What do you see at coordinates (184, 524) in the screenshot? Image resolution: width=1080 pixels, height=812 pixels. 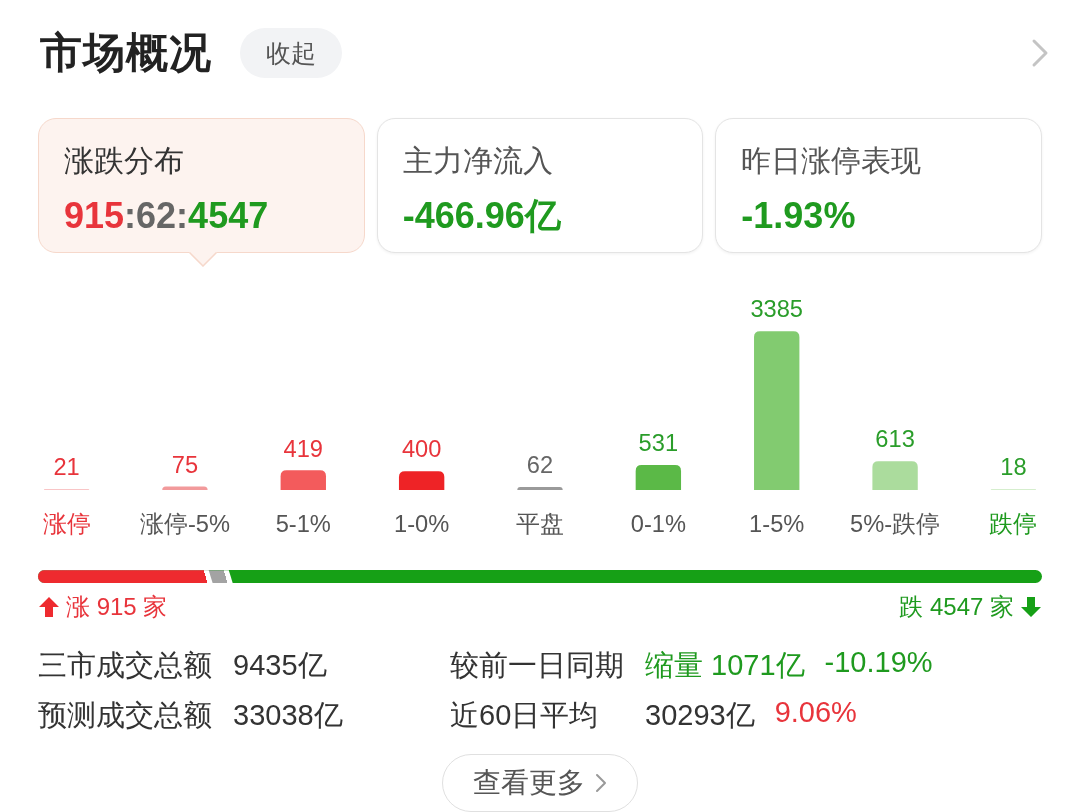 I see `category-label: 涨停-5%` at bounding box center [184, 524].